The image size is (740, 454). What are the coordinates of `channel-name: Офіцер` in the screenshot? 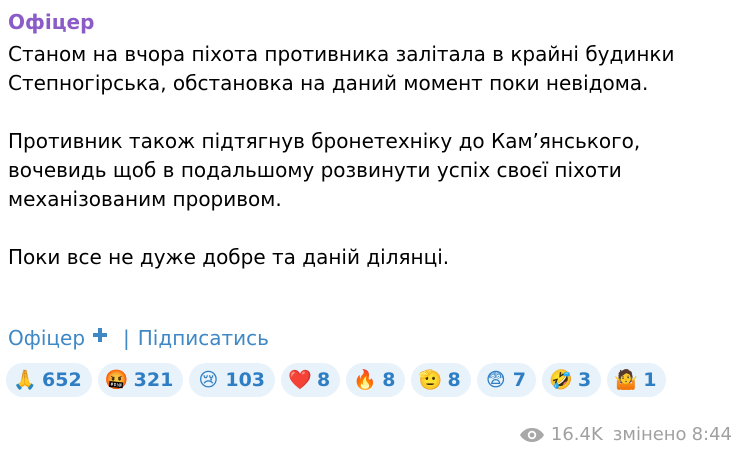 It's located at (51, 22).